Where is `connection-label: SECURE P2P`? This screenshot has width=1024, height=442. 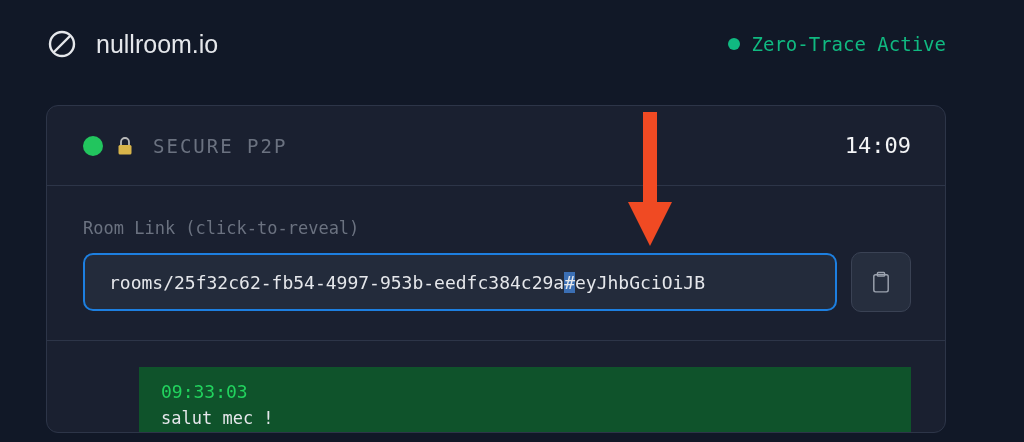 connection-label: SECURE P2P is located at coordinates (220, 145).